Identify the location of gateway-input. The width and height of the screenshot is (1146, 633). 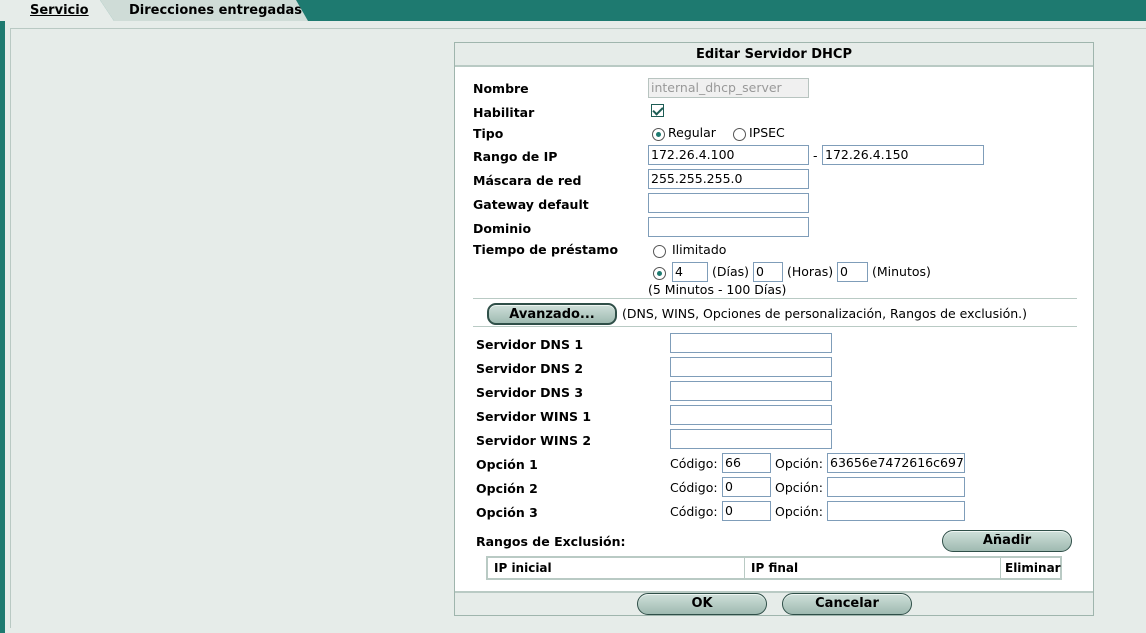
(728, 203).